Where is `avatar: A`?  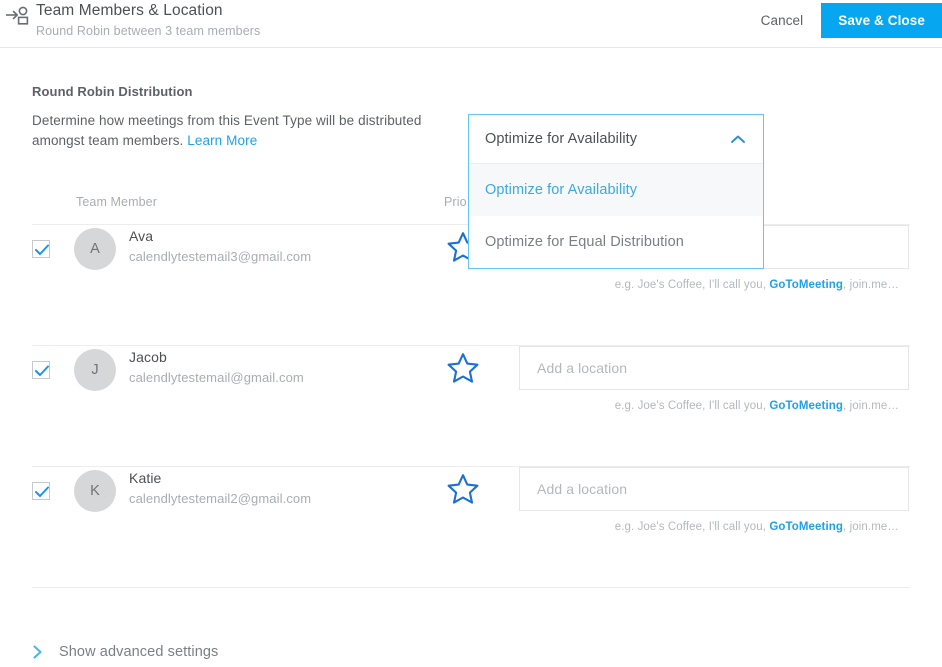 avatar: A is located at coordinates (95, 249).